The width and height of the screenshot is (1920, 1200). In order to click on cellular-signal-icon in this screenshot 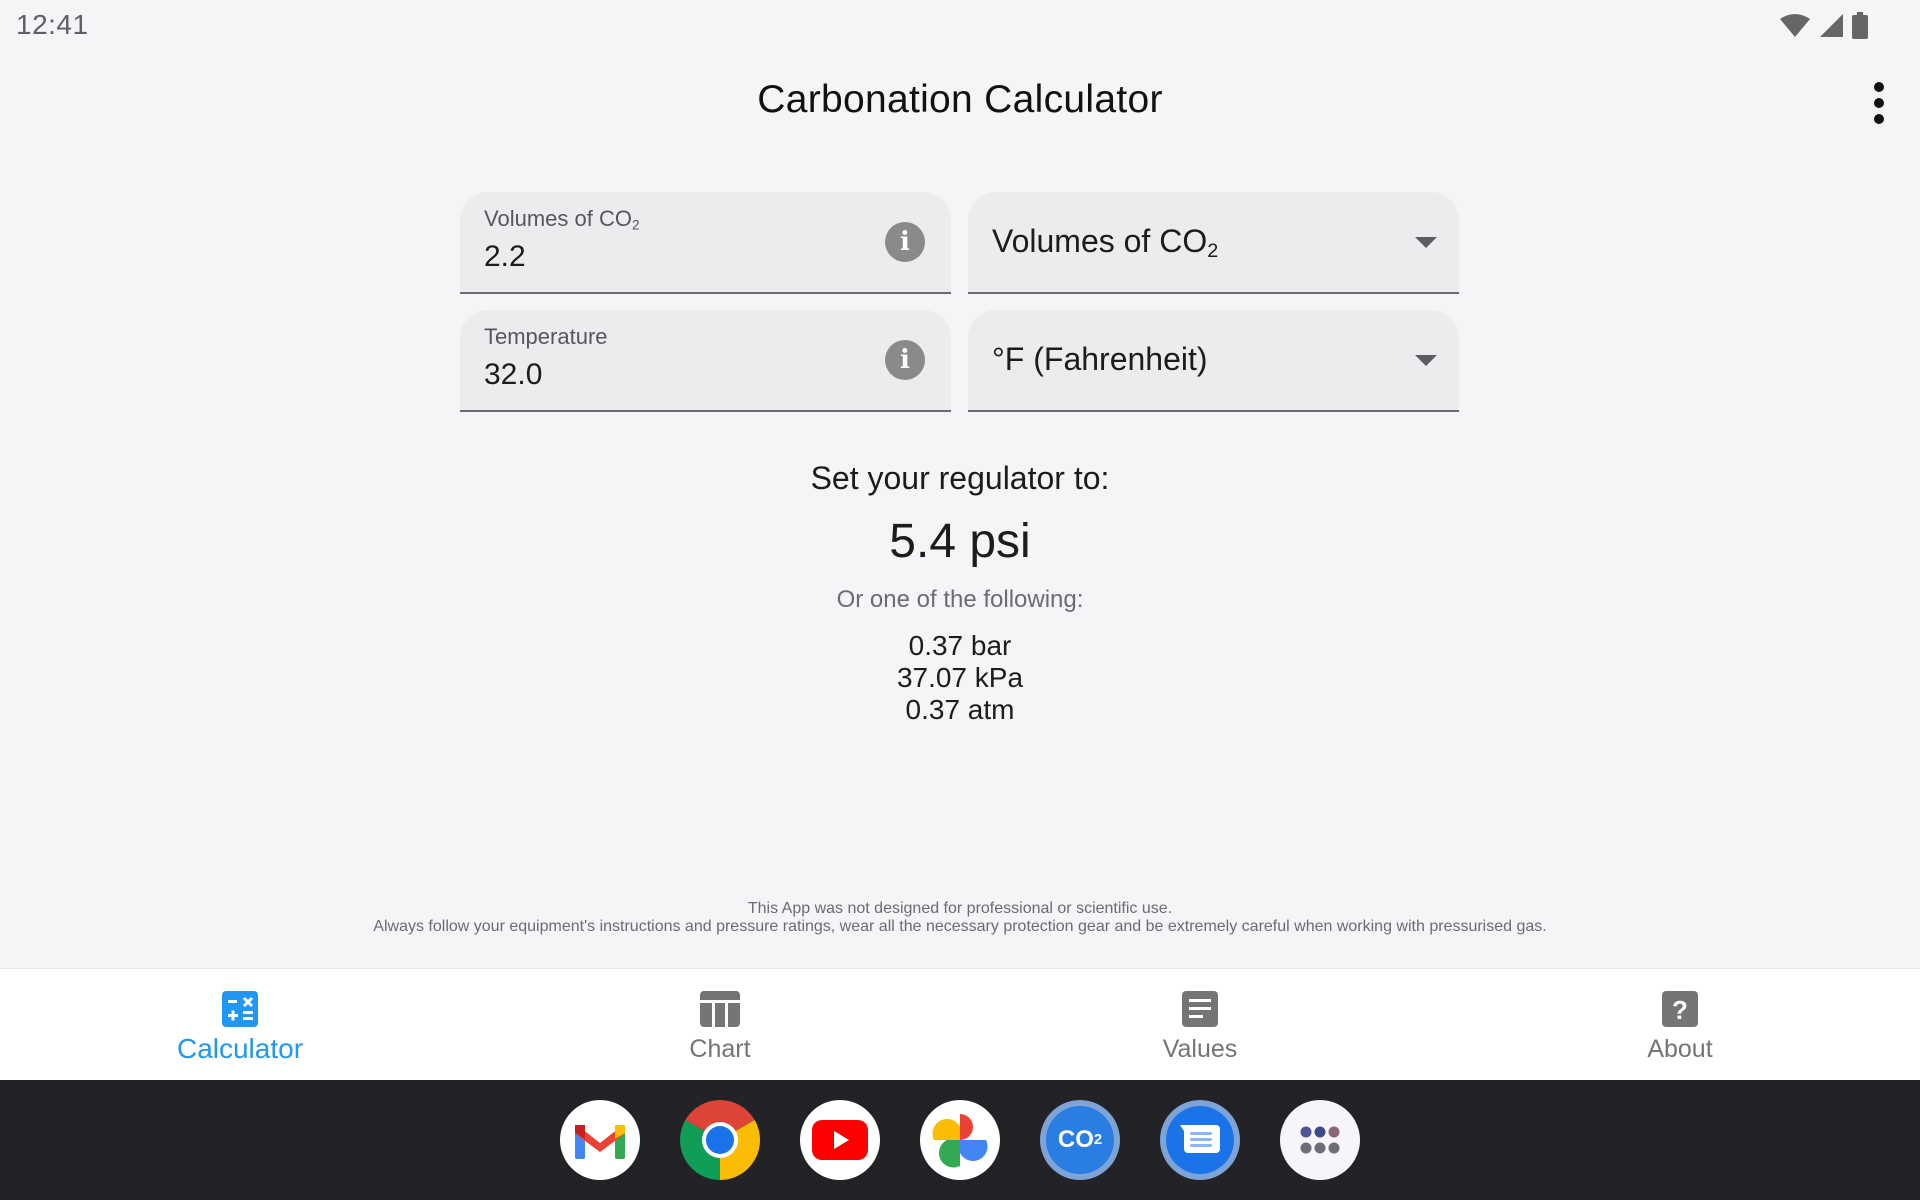, I will do `click(1831, 25)`.